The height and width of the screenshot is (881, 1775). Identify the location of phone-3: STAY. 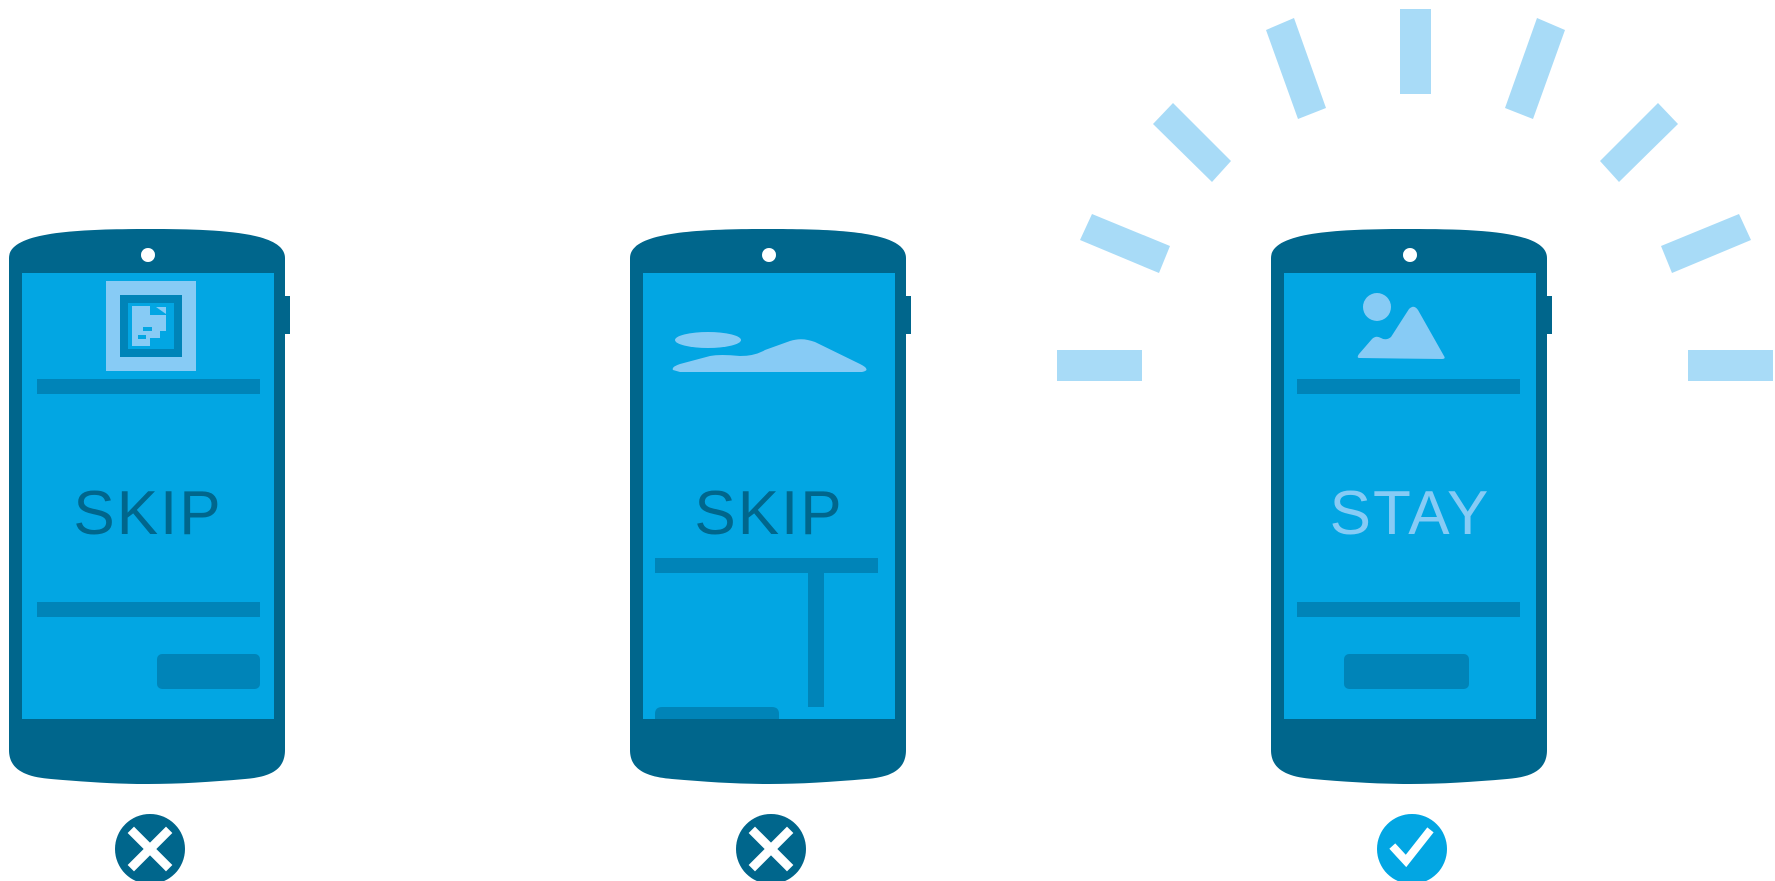
(1411, 506).